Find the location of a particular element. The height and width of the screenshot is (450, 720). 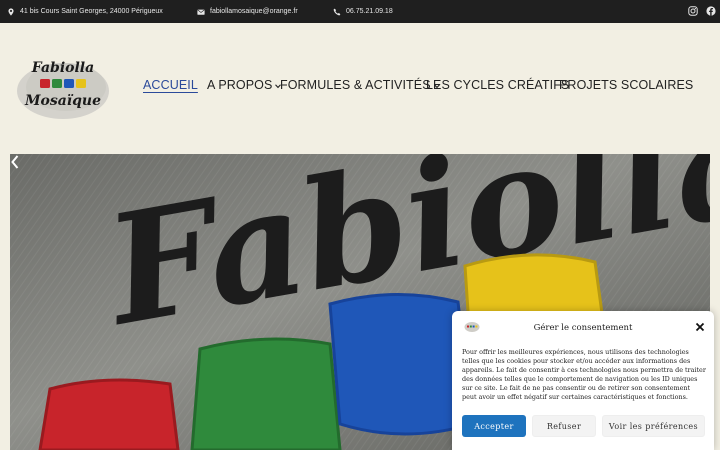

nav-item-a-propos: A PROPOS is located at coordinates (244, 85).